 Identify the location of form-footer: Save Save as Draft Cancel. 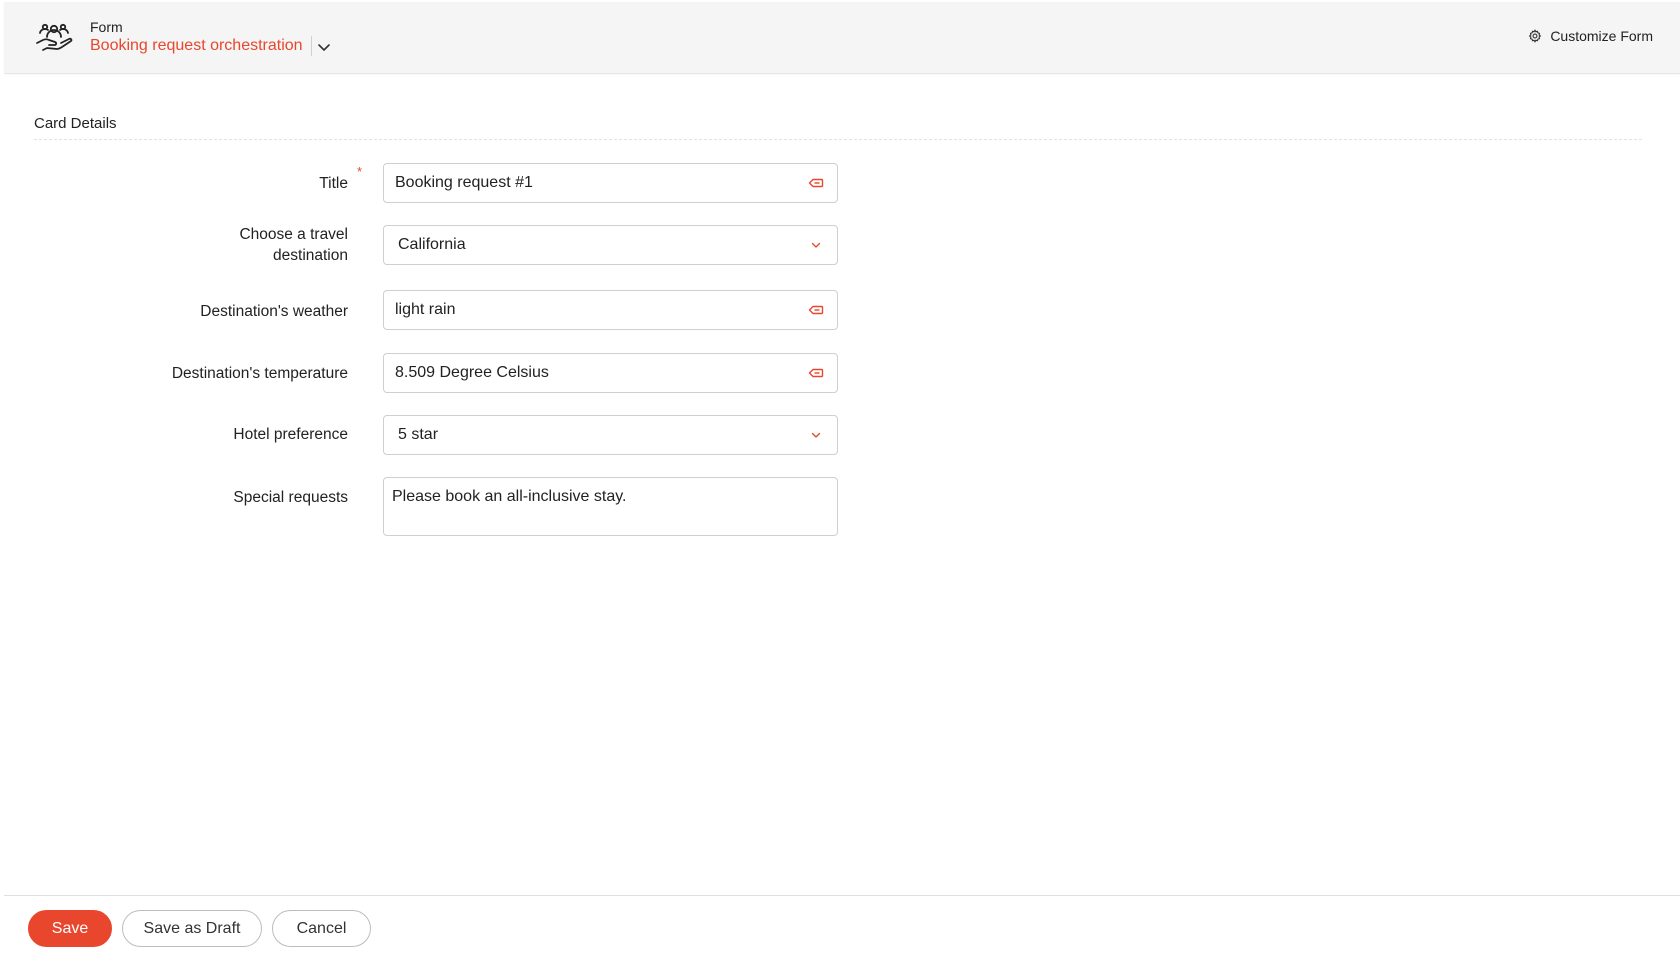
(842, 929).